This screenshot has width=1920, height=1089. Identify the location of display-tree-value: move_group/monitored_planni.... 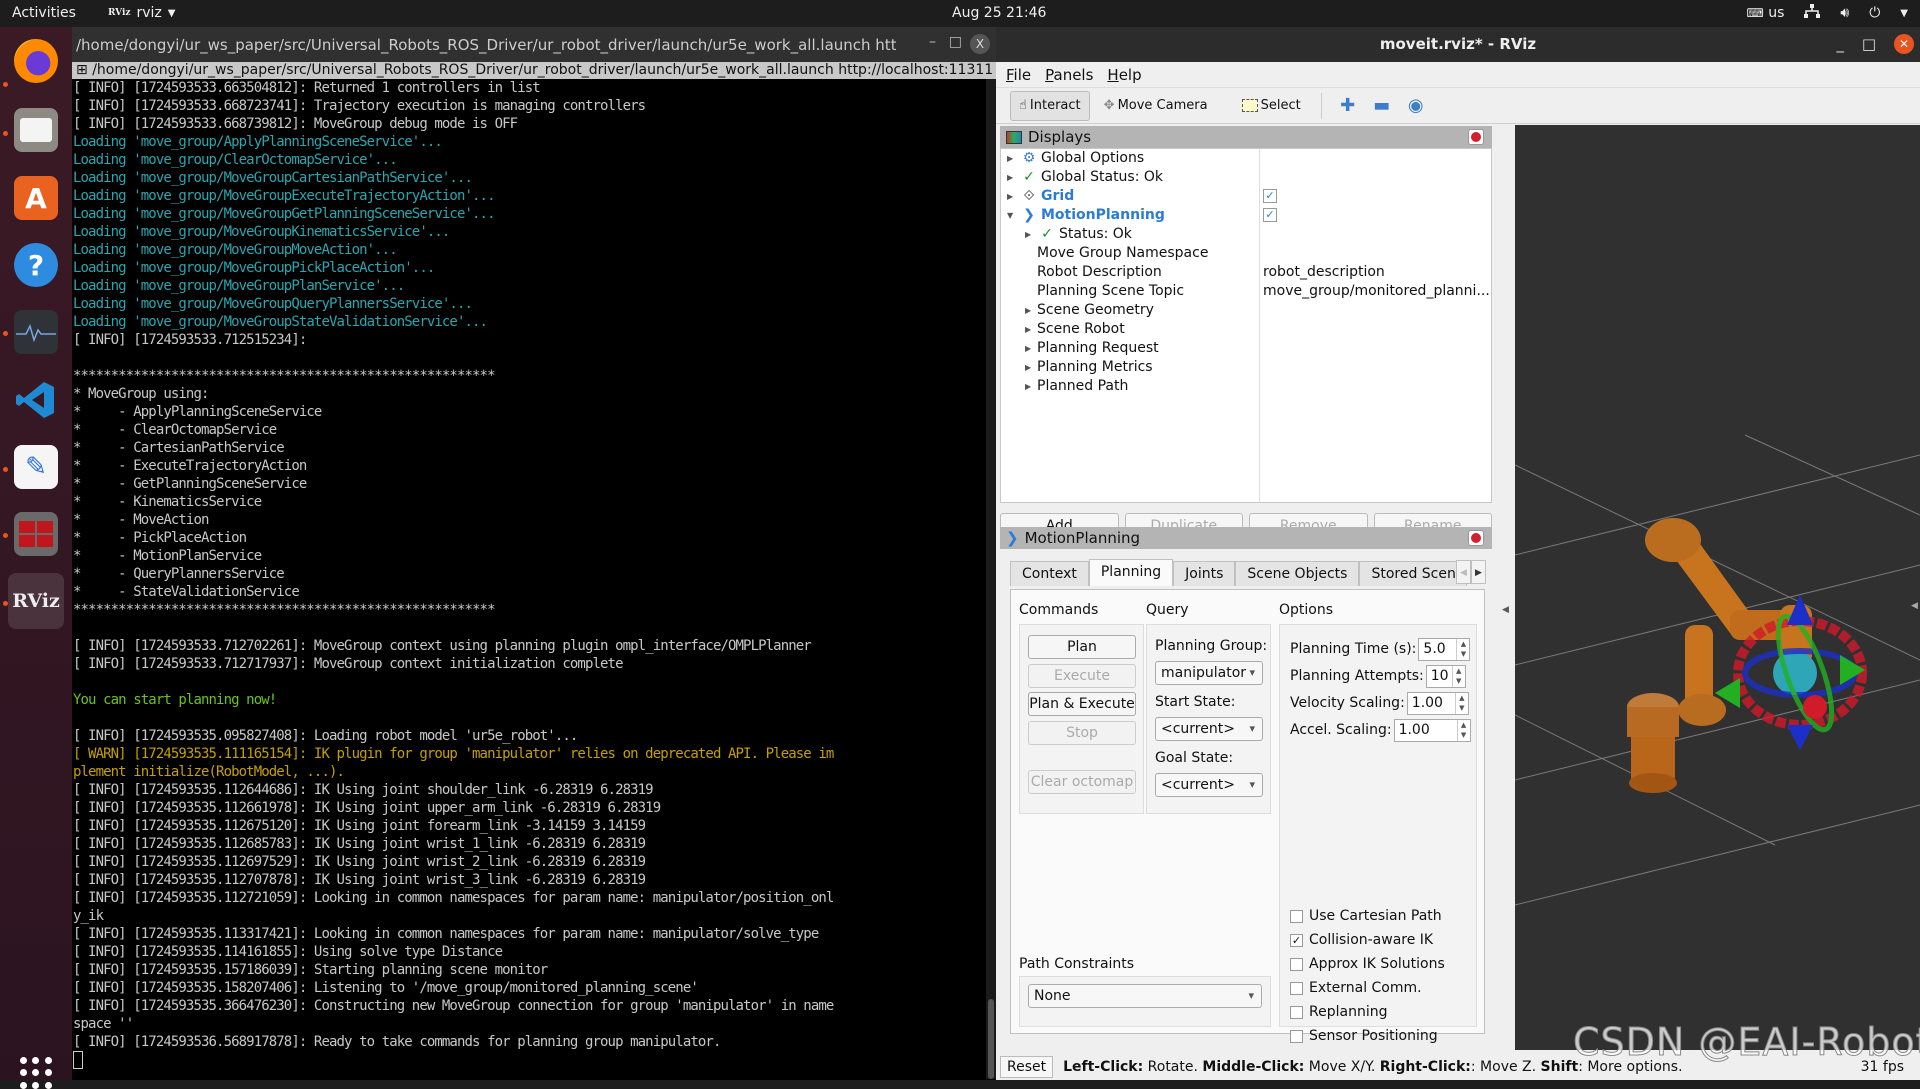
(1376, 291).